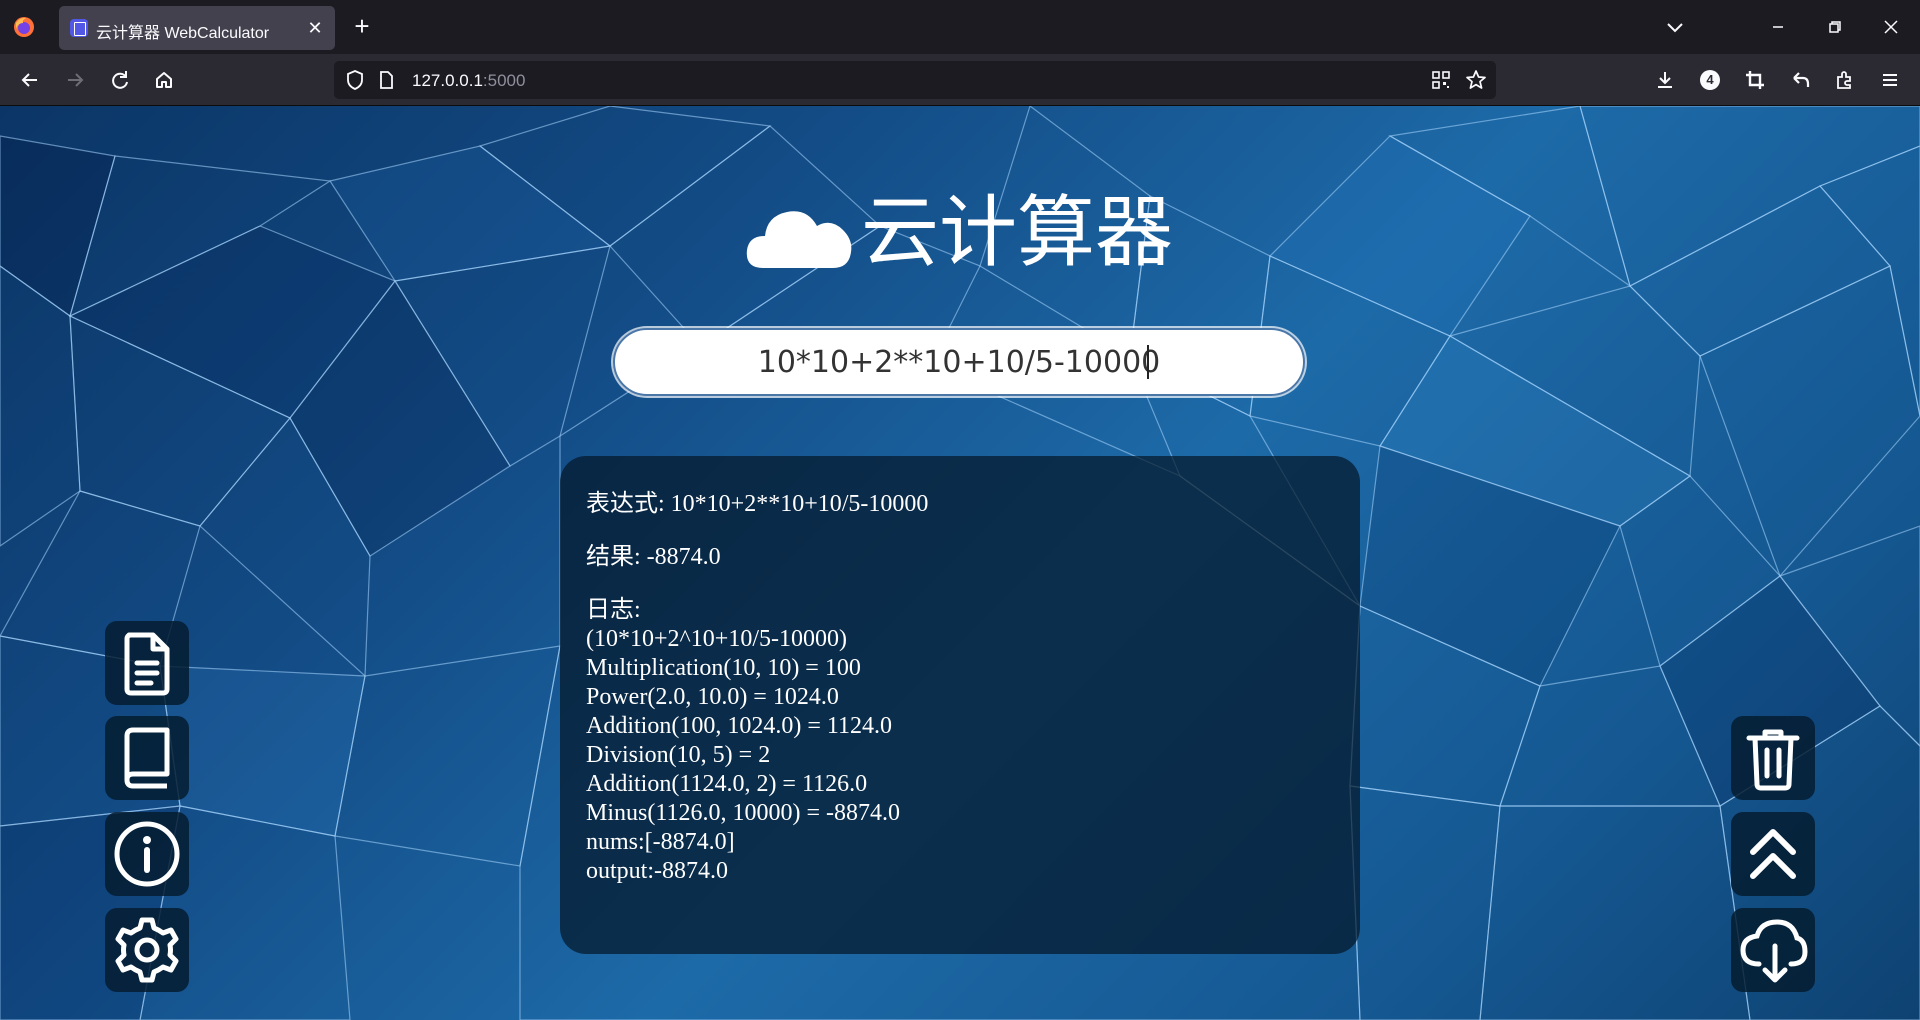 The height and width of the screenshot is (1020, 1920). I want to click on document-icon, so click(147, 664).